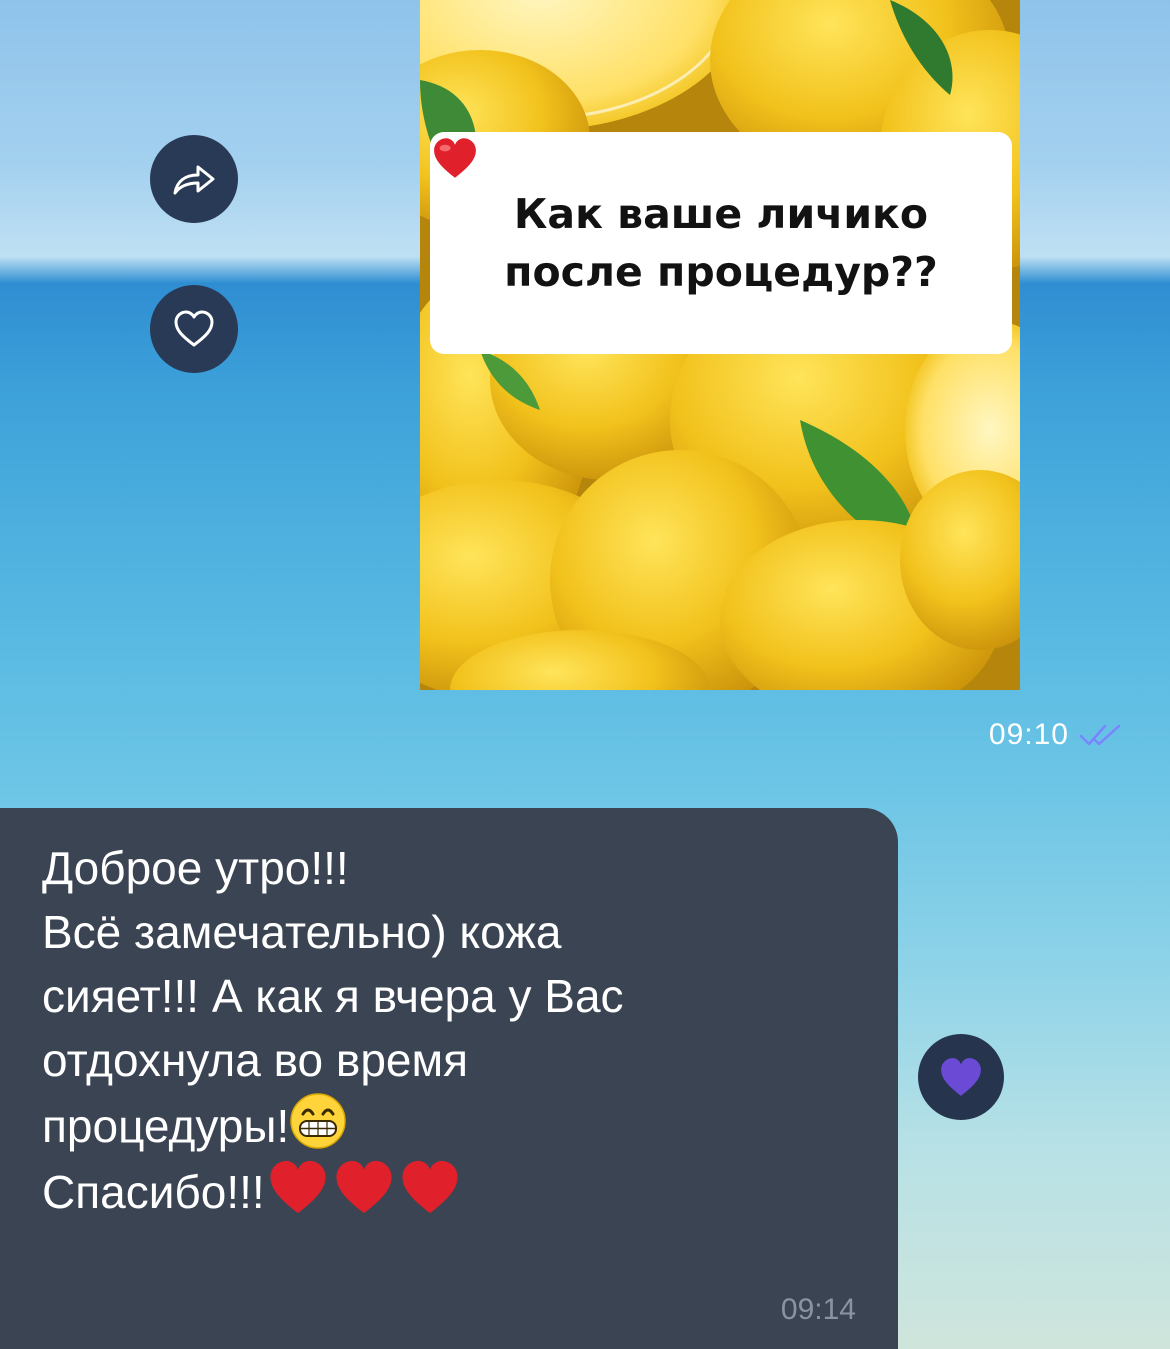  Describe the element at coordinates (153, 1192) in the screenshot. I see `message-line: Спасибо!!!` at that location.